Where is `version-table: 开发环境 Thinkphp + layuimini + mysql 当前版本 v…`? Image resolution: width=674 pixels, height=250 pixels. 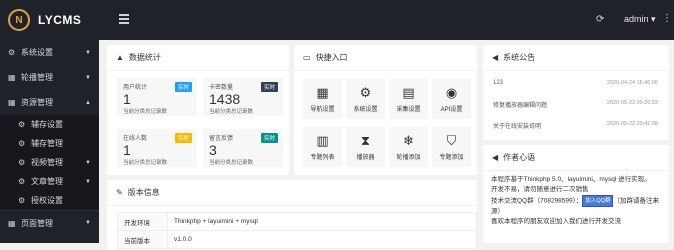 version-table: 开发环境 Thinkphp + layuimini + mysql 当前版本 v… is located at coordinates (297, 230).